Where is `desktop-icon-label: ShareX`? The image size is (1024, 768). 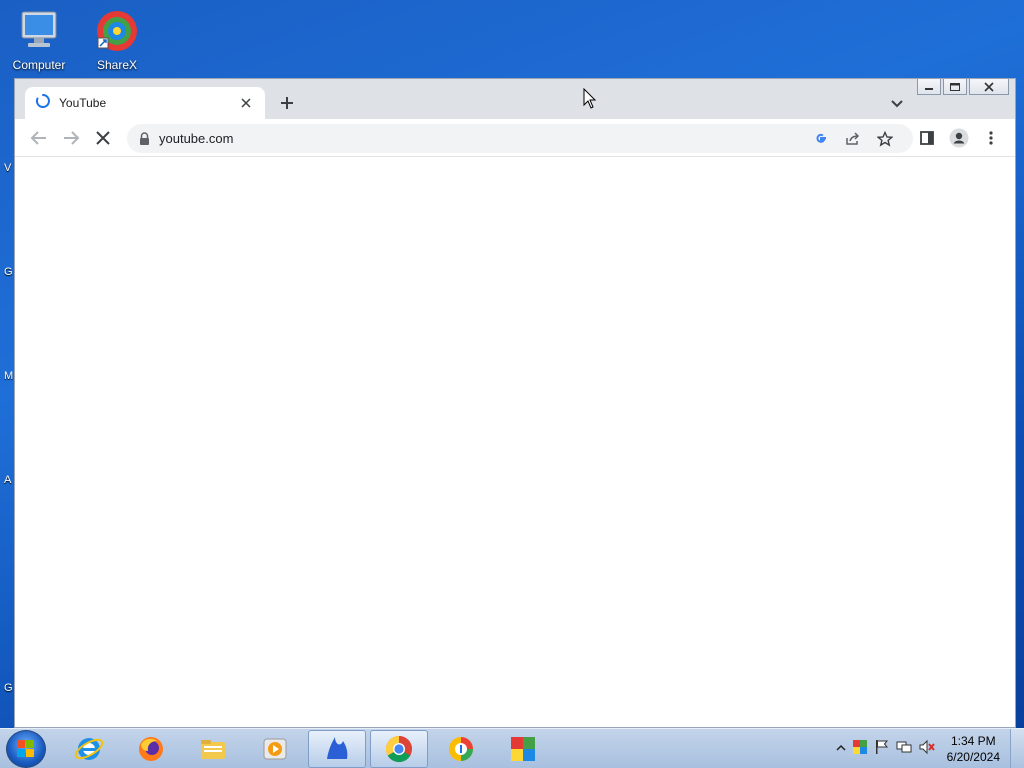
desktop-icon-label: ShareX is located at coordinates (117, 65).